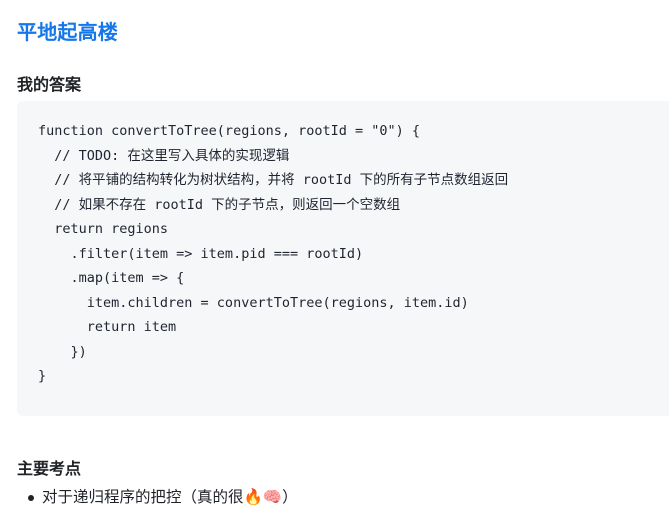  Describe the element at coordinates (49, 86) in the screenshot. I see `section-heading-my-answer: 我的答案` at that location.